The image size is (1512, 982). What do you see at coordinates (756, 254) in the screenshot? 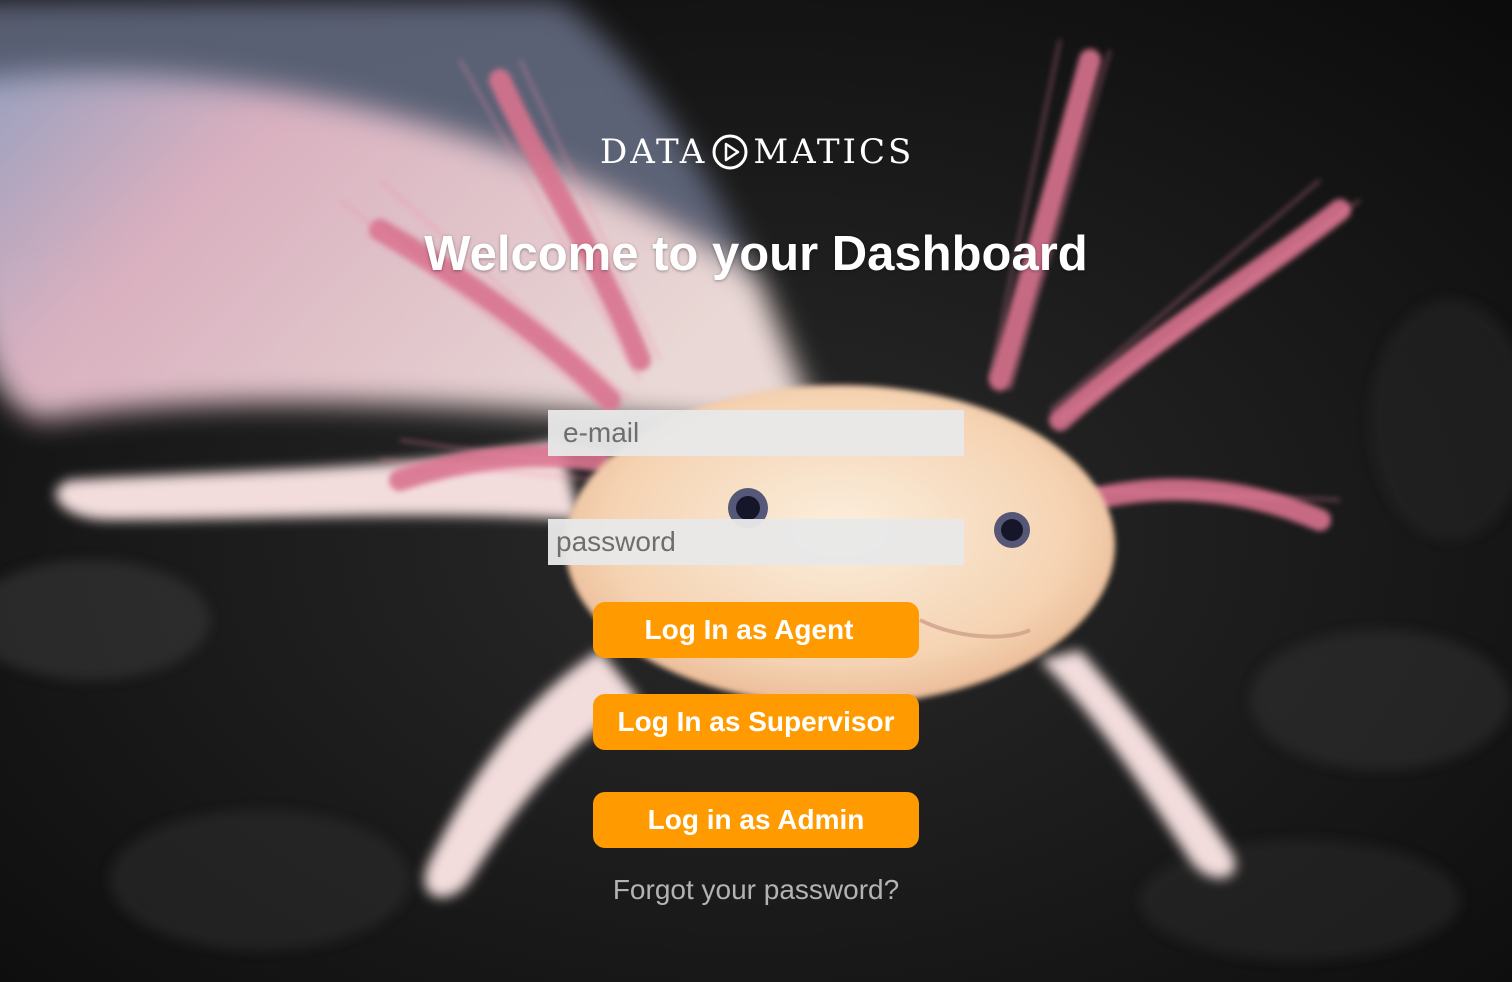
I see `page-title: Welcome to your Dashboard` at bounding box center [756, 254].